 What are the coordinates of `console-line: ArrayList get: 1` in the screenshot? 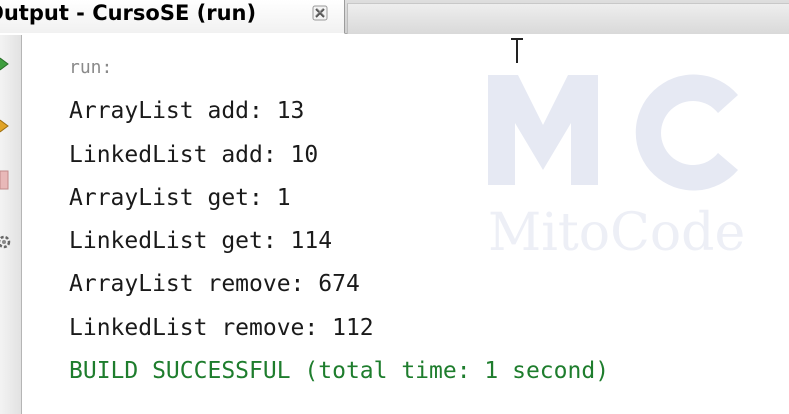 It's located at (180, 197).